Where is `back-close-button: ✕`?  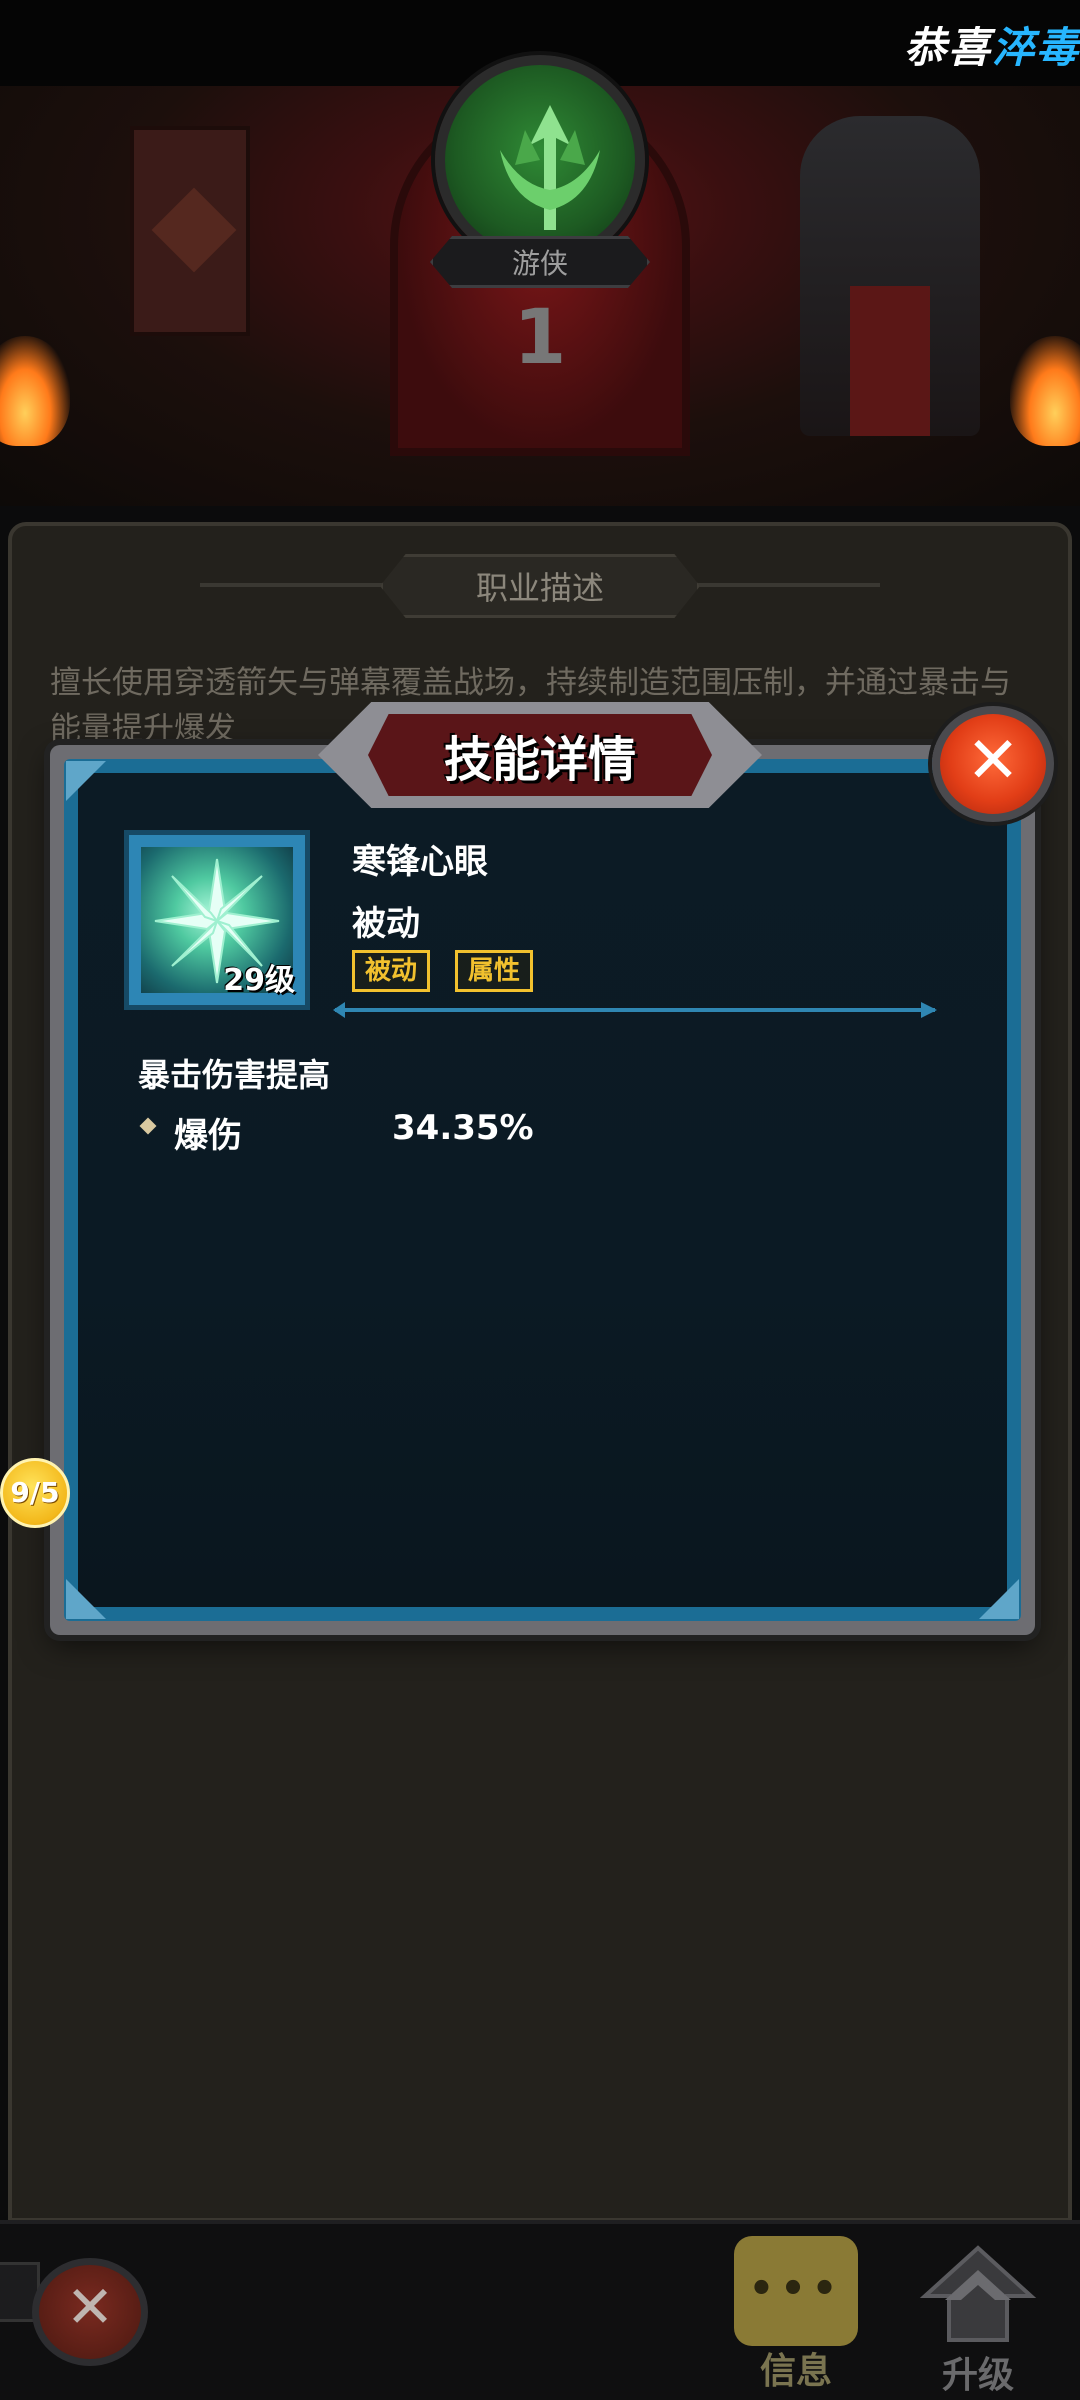
back-close-button: ✕ is located at coordinates (90, 2312).